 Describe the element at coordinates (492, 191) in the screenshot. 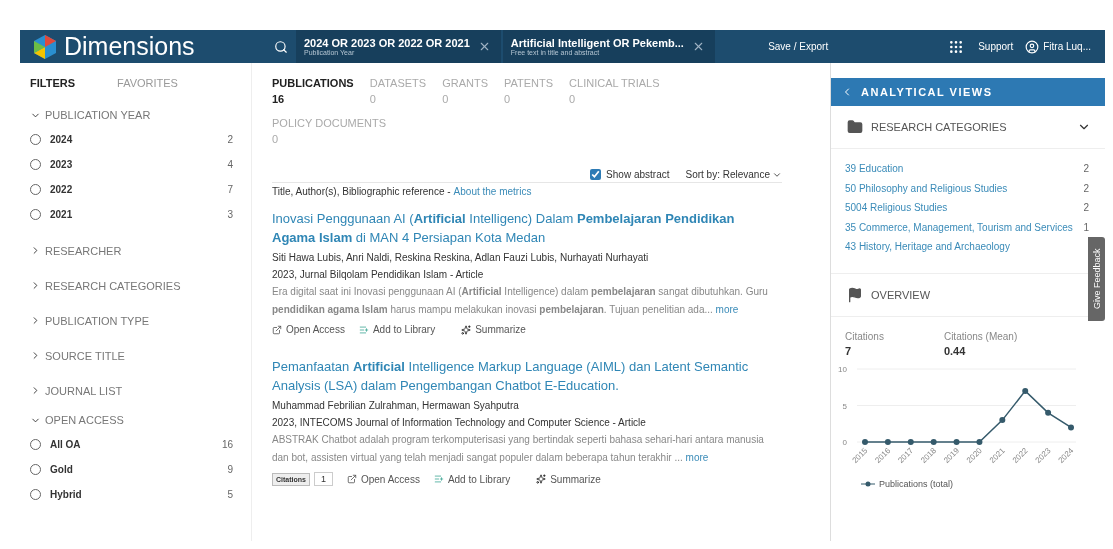

I see `metrics-link: About the metrics` at that location.